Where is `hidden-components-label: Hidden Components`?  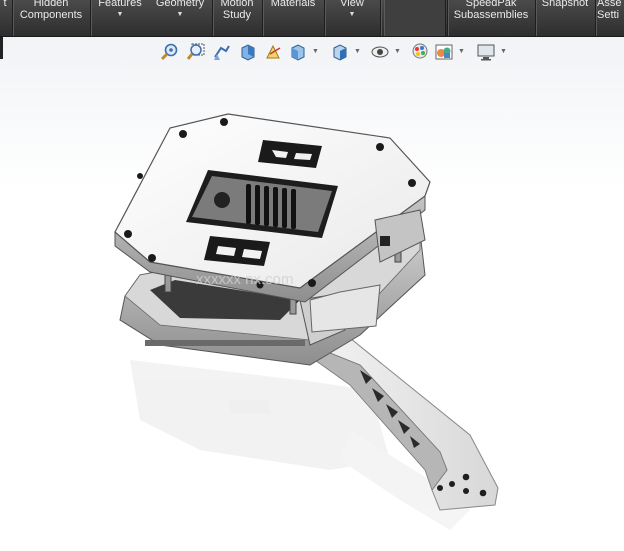 hidden-components-label: Hidden Components is located at coordinates (51, 10).